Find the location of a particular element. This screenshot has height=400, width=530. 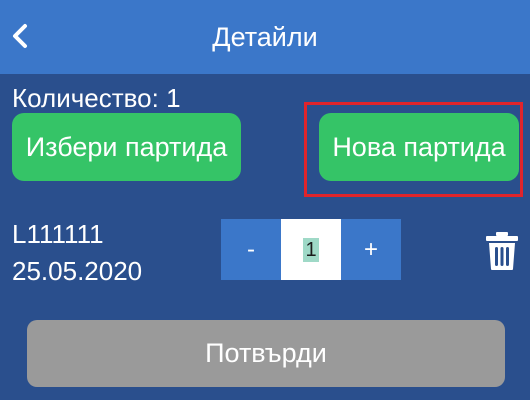

quantity-input: 1 is located at coordinates (311, 249).